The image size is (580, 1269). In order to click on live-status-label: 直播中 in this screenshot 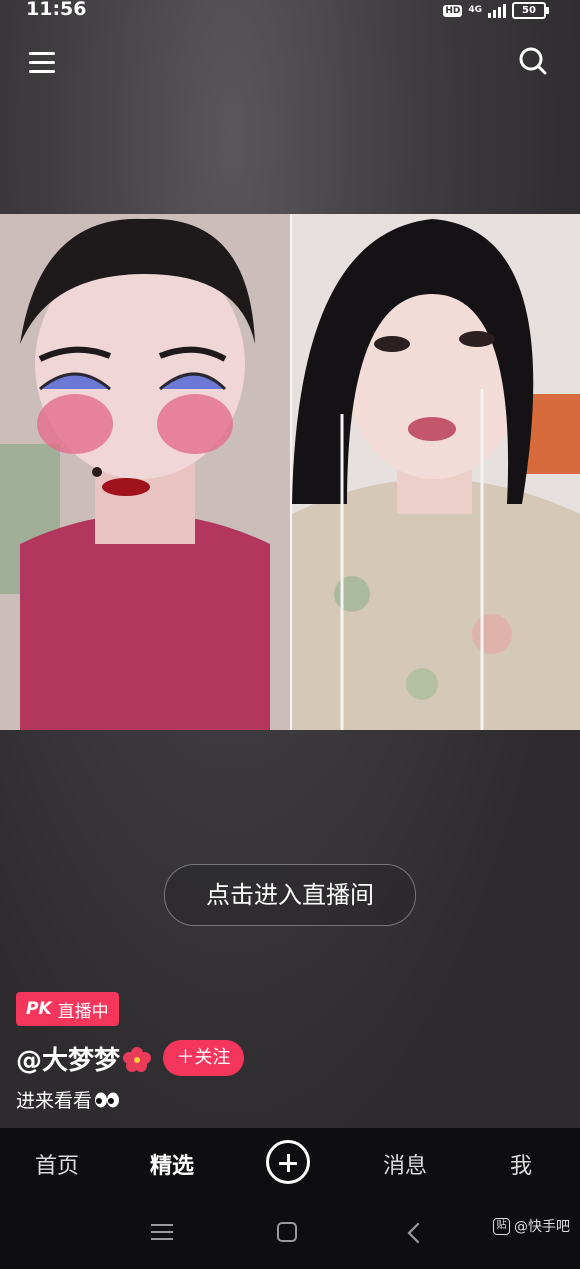, I will do `click(83, 1011)`.